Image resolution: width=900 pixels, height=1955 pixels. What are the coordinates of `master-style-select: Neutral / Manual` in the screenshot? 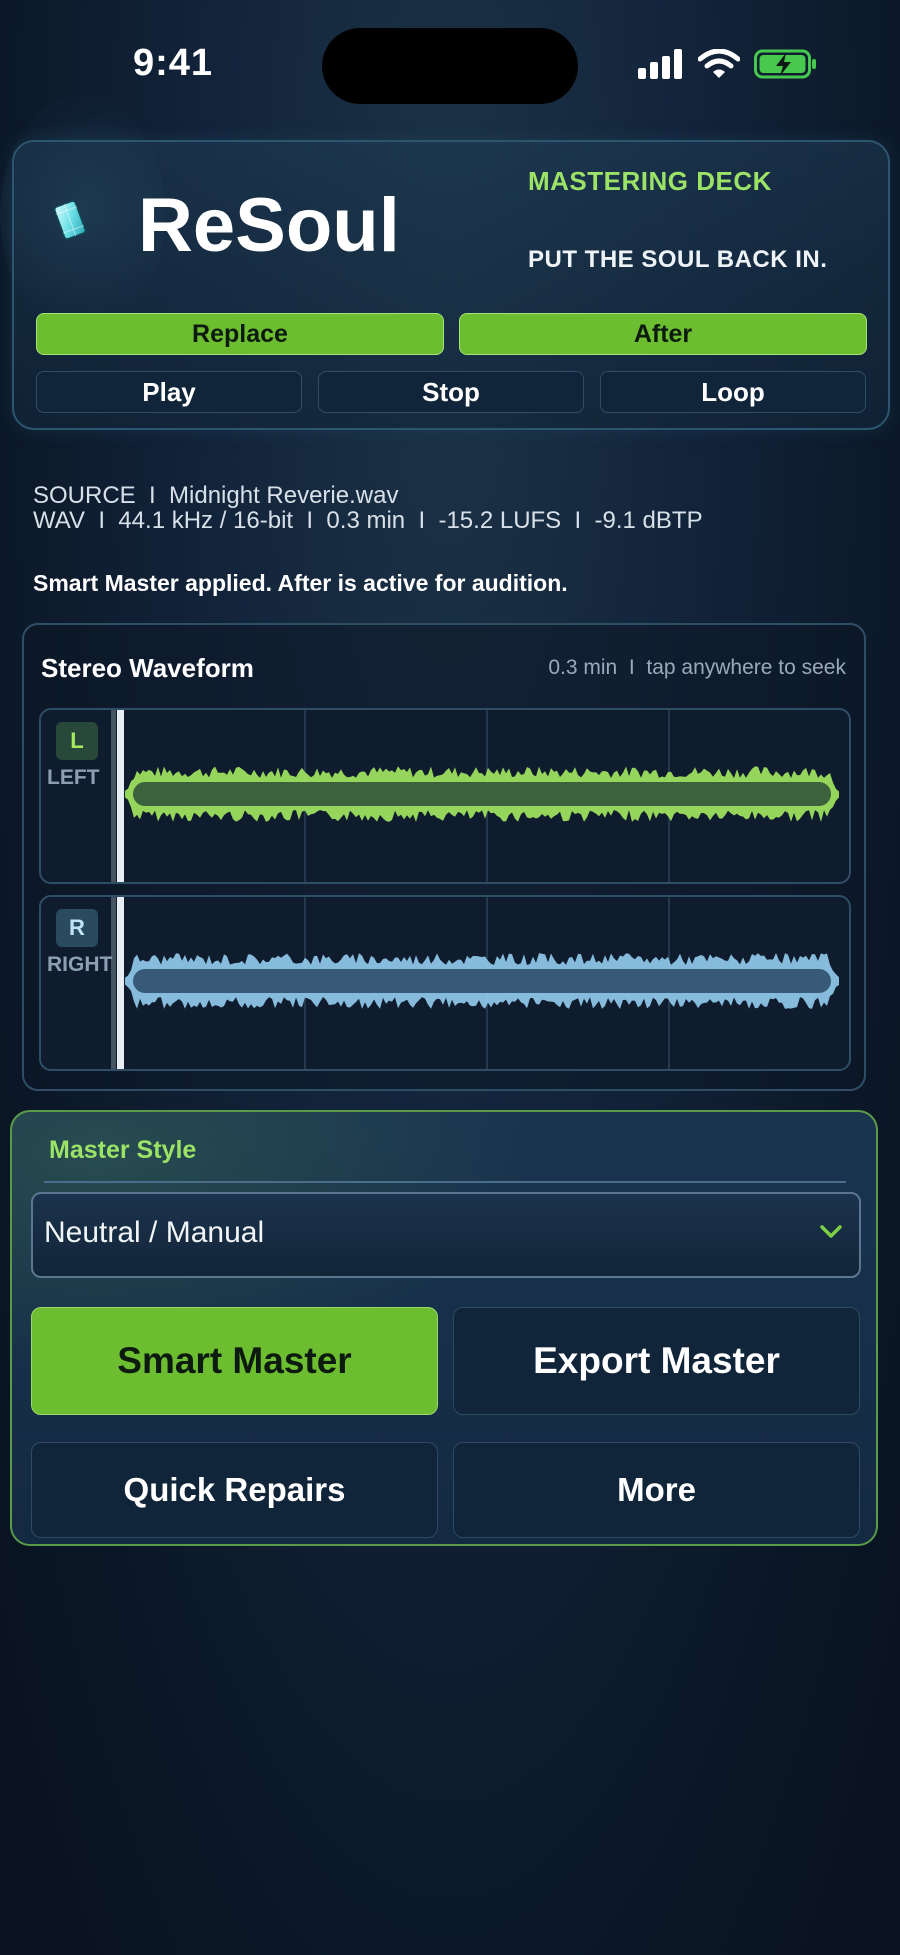 It's located at (446, 1235).